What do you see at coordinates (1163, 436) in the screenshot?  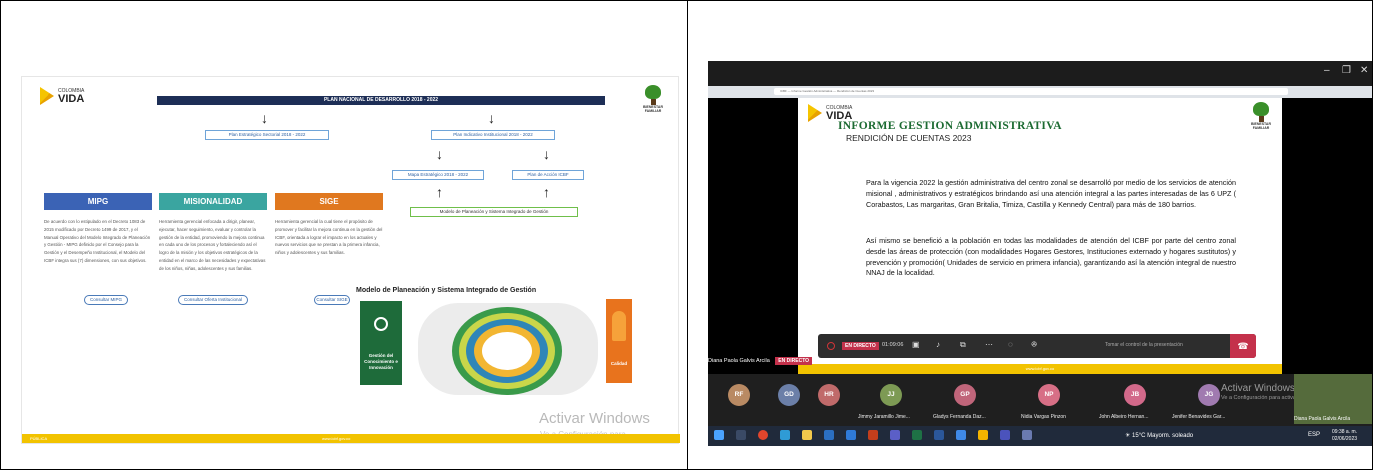 I see `weather-text: 15°C Mayorm. soleado` at bounding box center [1163, 436].